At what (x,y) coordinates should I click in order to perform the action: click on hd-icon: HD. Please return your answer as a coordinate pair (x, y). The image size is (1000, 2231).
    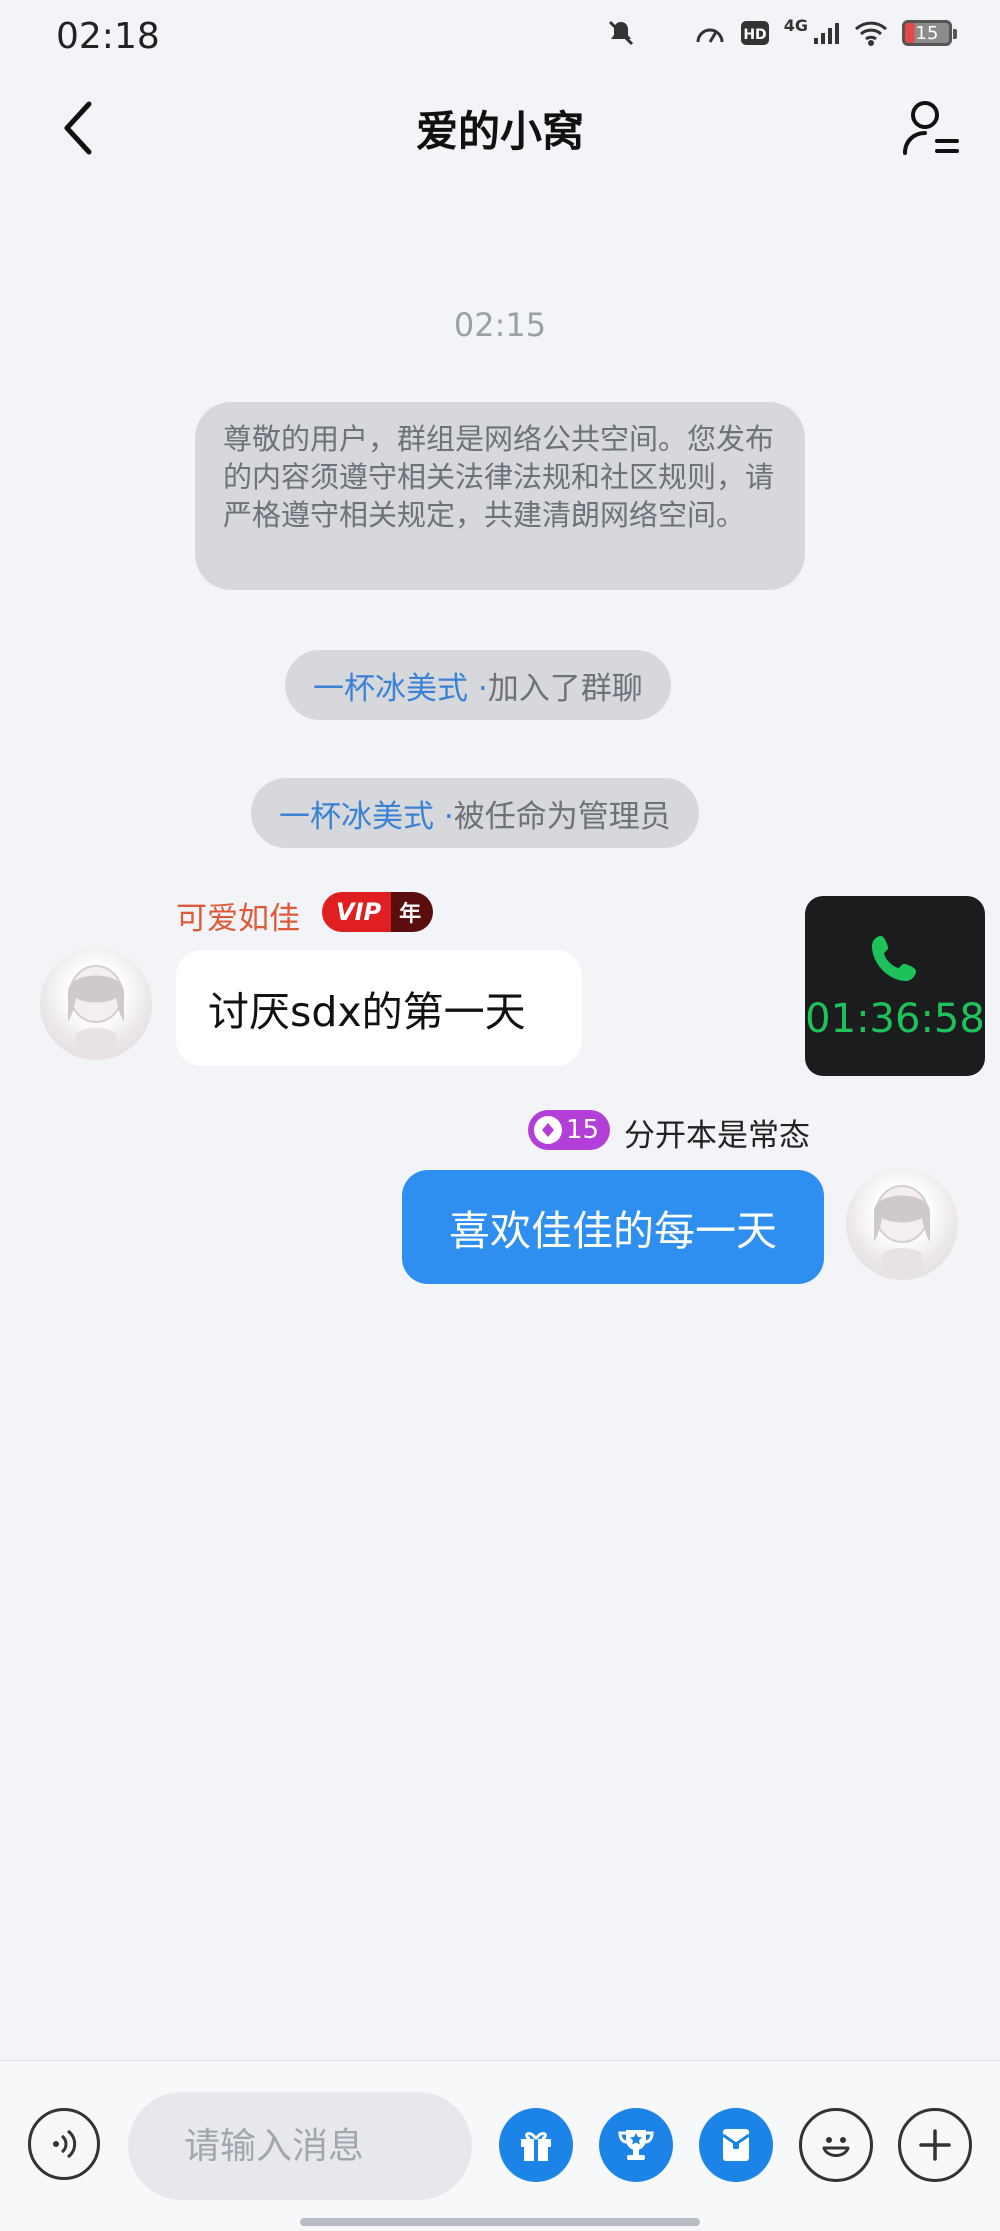
    Looking at the image, I should click on (754, 33).